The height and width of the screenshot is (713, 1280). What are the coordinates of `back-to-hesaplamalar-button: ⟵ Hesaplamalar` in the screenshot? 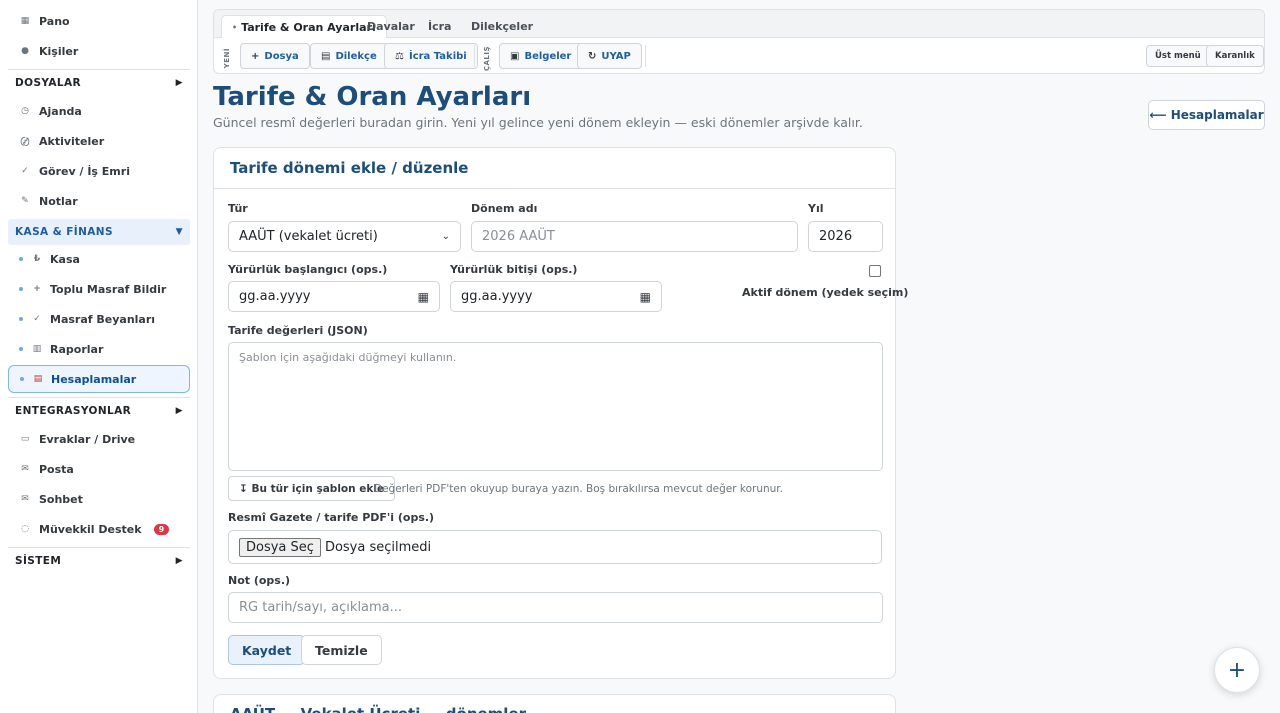 It's located at (1206, 115).